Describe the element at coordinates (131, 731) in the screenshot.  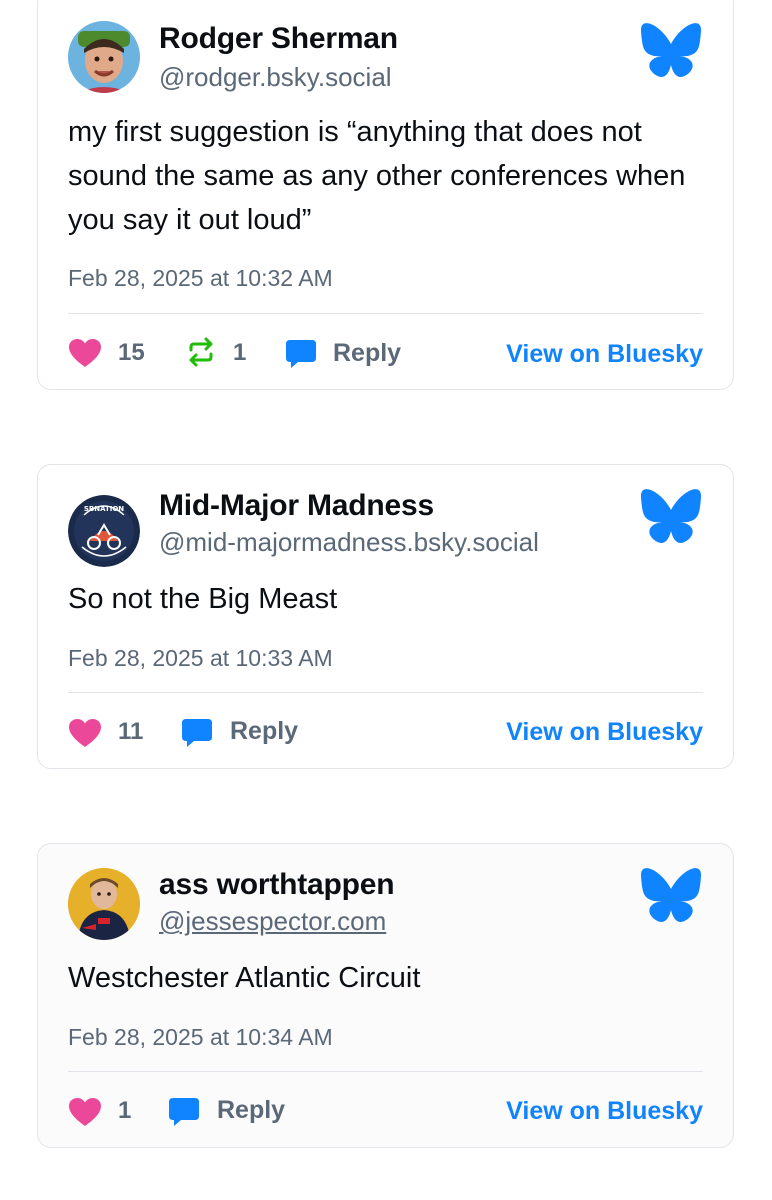
I see `like-count: 11` at that location.